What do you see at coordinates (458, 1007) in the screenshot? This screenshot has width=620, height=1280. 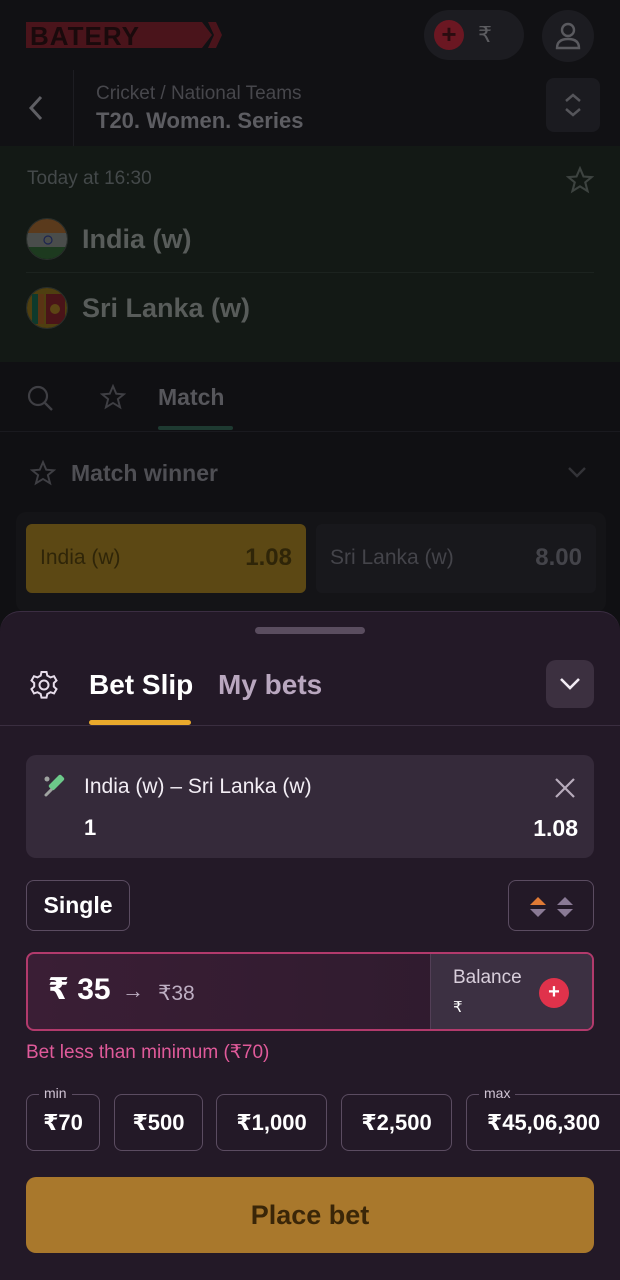 I see `balance-value: ₹` at bounding box center [458, 1007].